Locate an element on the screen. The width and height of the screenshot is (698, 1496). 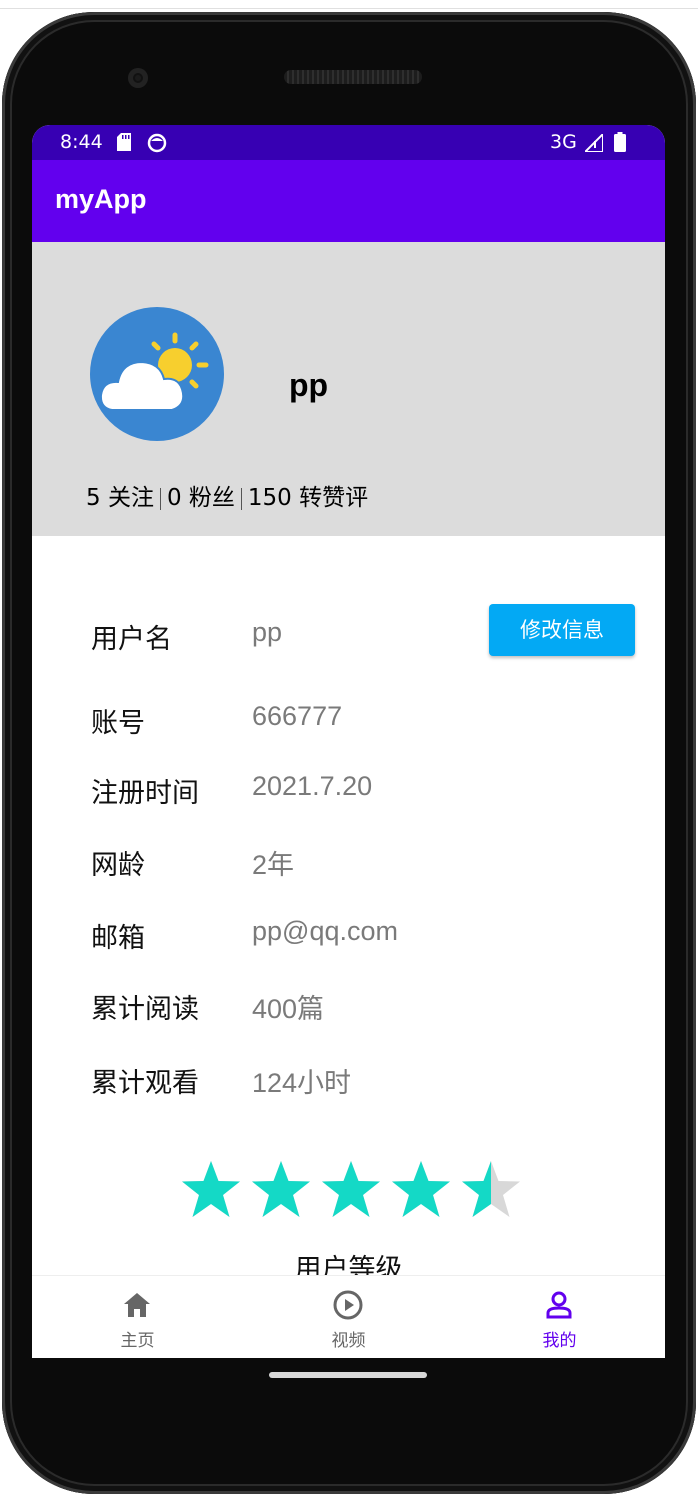
nav-video: 视频 is located at coordinates (348, 1317).